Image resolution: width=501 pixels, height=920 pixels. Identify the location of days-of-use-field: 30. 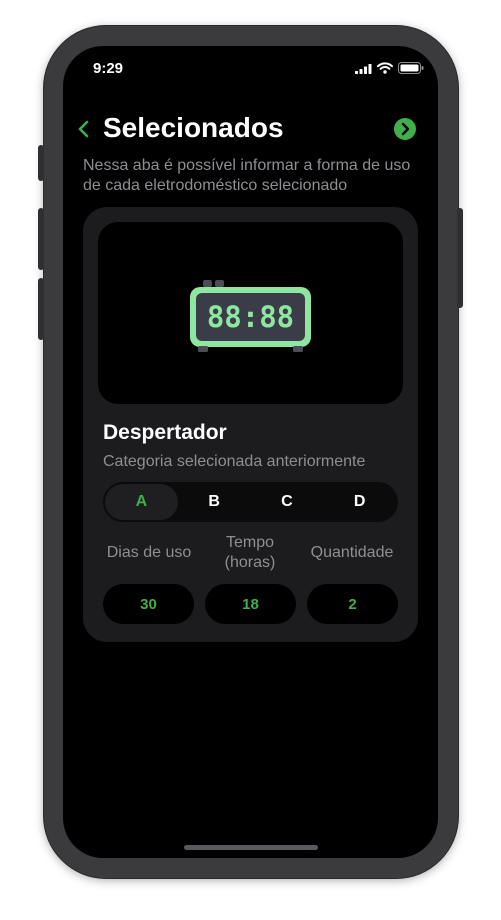
(148, 604).